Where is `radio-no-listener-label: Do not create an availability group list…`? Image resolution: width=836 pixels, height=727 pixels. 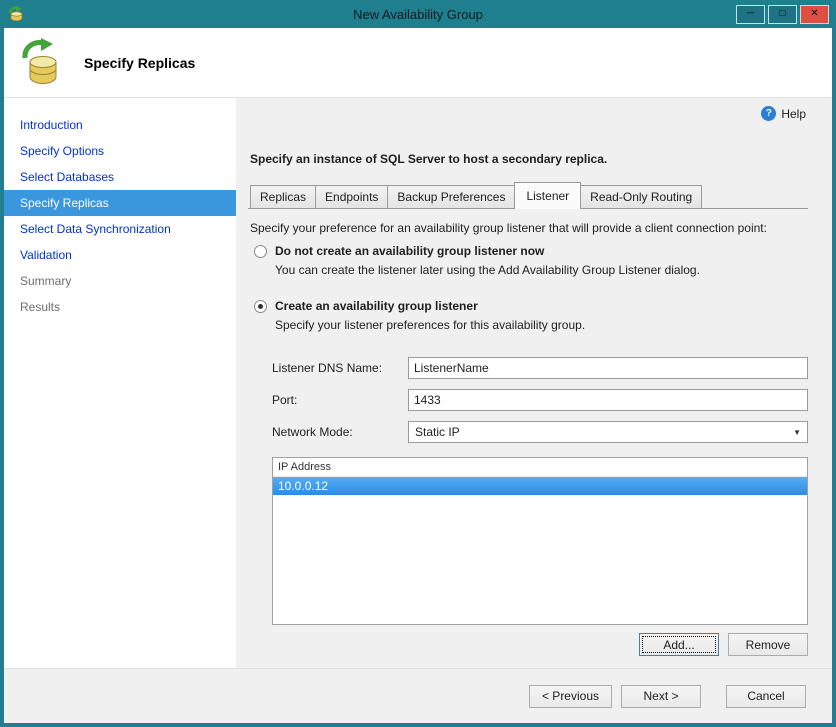
radio-no-listener-label: Do not create an availability group list… is located at coordinates (410, 251).